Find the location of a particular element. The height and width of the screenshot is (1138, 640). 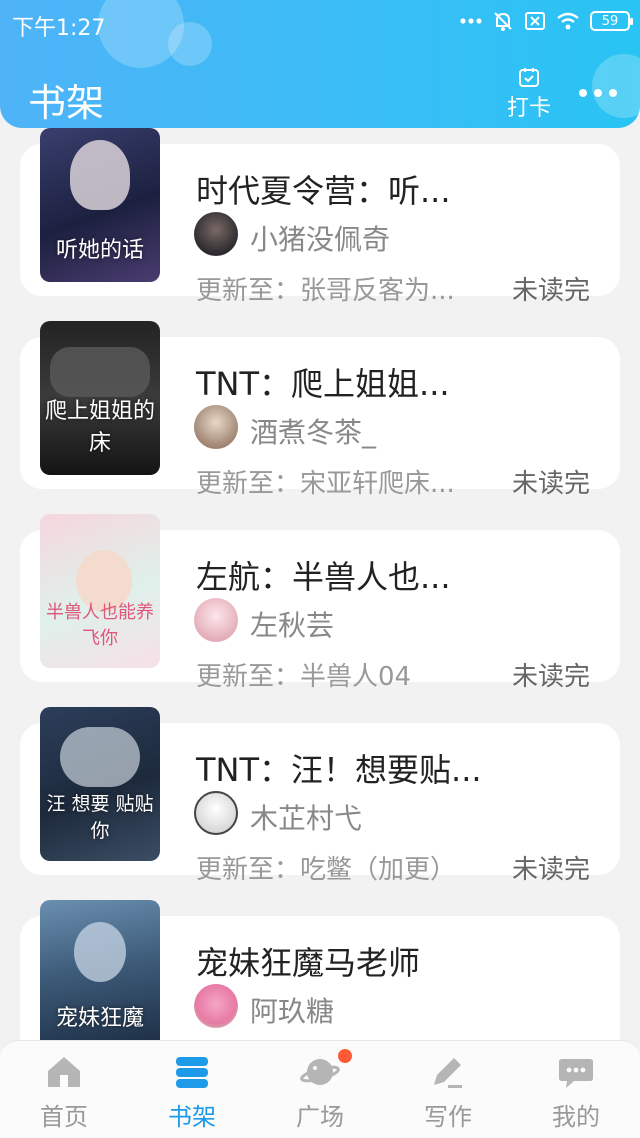

notification-badge is located at coordinates (345, 1056).